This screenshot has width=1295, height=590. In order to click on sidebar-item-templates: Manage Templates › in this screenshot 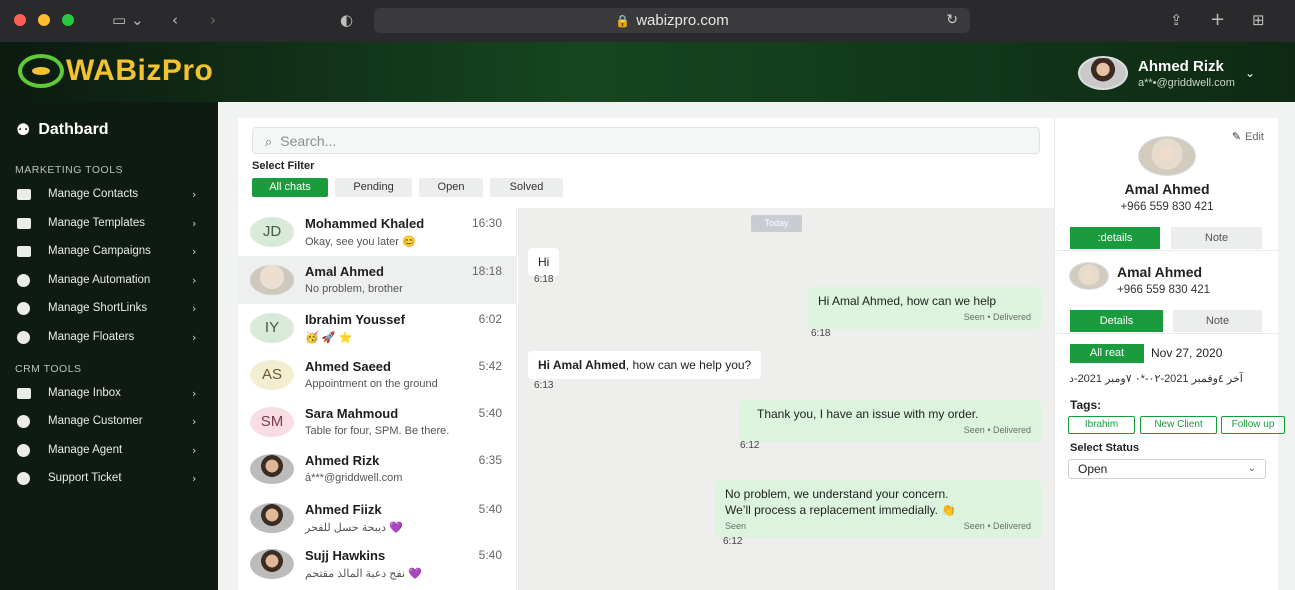, I will do `click(109, 223)`.